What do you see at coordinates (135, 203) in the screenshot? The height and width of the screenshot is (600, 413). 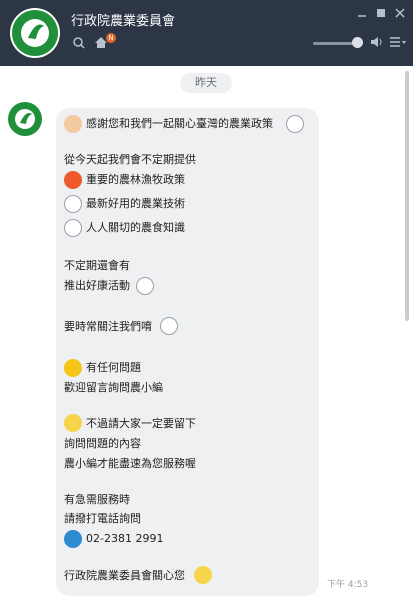 I see `message-line: 最新好用的農業技術` at bounding box center [135, 203].